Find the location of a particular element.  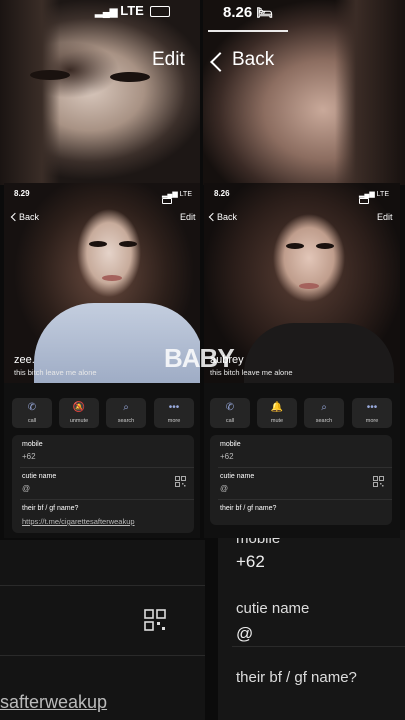

mute-label: mute is located at coordinates (277, 421).